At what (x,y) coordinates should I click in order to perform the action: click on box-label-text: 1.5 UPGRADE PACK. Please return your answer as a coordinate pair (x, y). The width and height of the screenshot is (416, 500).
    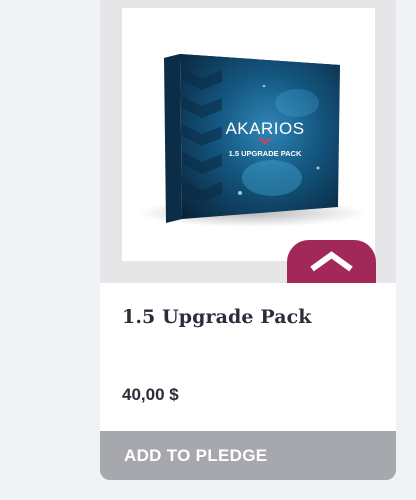
    Looking at the image, I should click on (265, 153).